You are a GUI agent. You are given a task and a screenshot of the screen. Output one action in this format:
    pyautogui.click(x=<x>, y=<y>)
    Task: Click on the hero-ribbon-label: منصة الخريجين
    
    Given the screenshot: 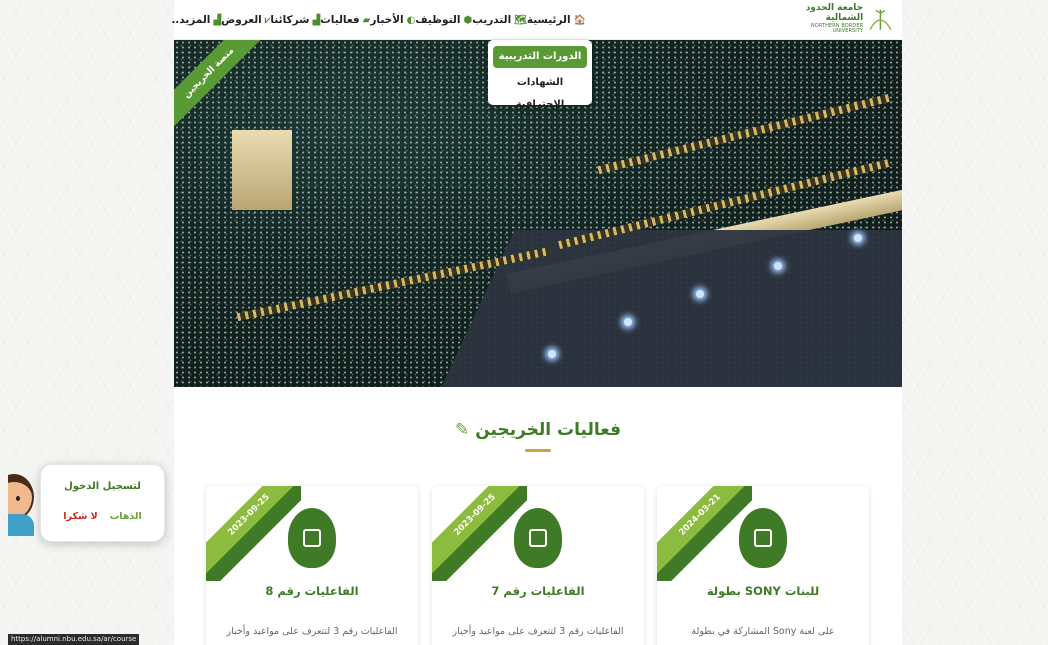 What is the action you would take?
    pyautogui.click(x=219, y=84)
    